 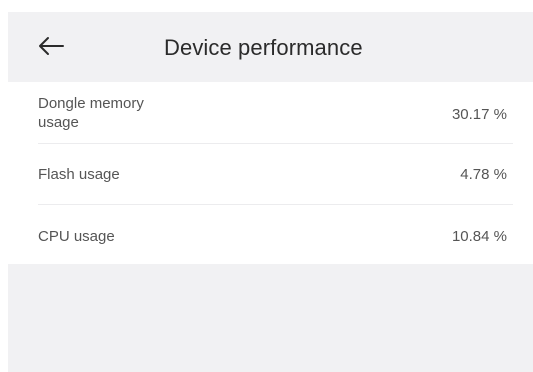 I want to click on arrow-left-icon, so click(x=51, y=46).